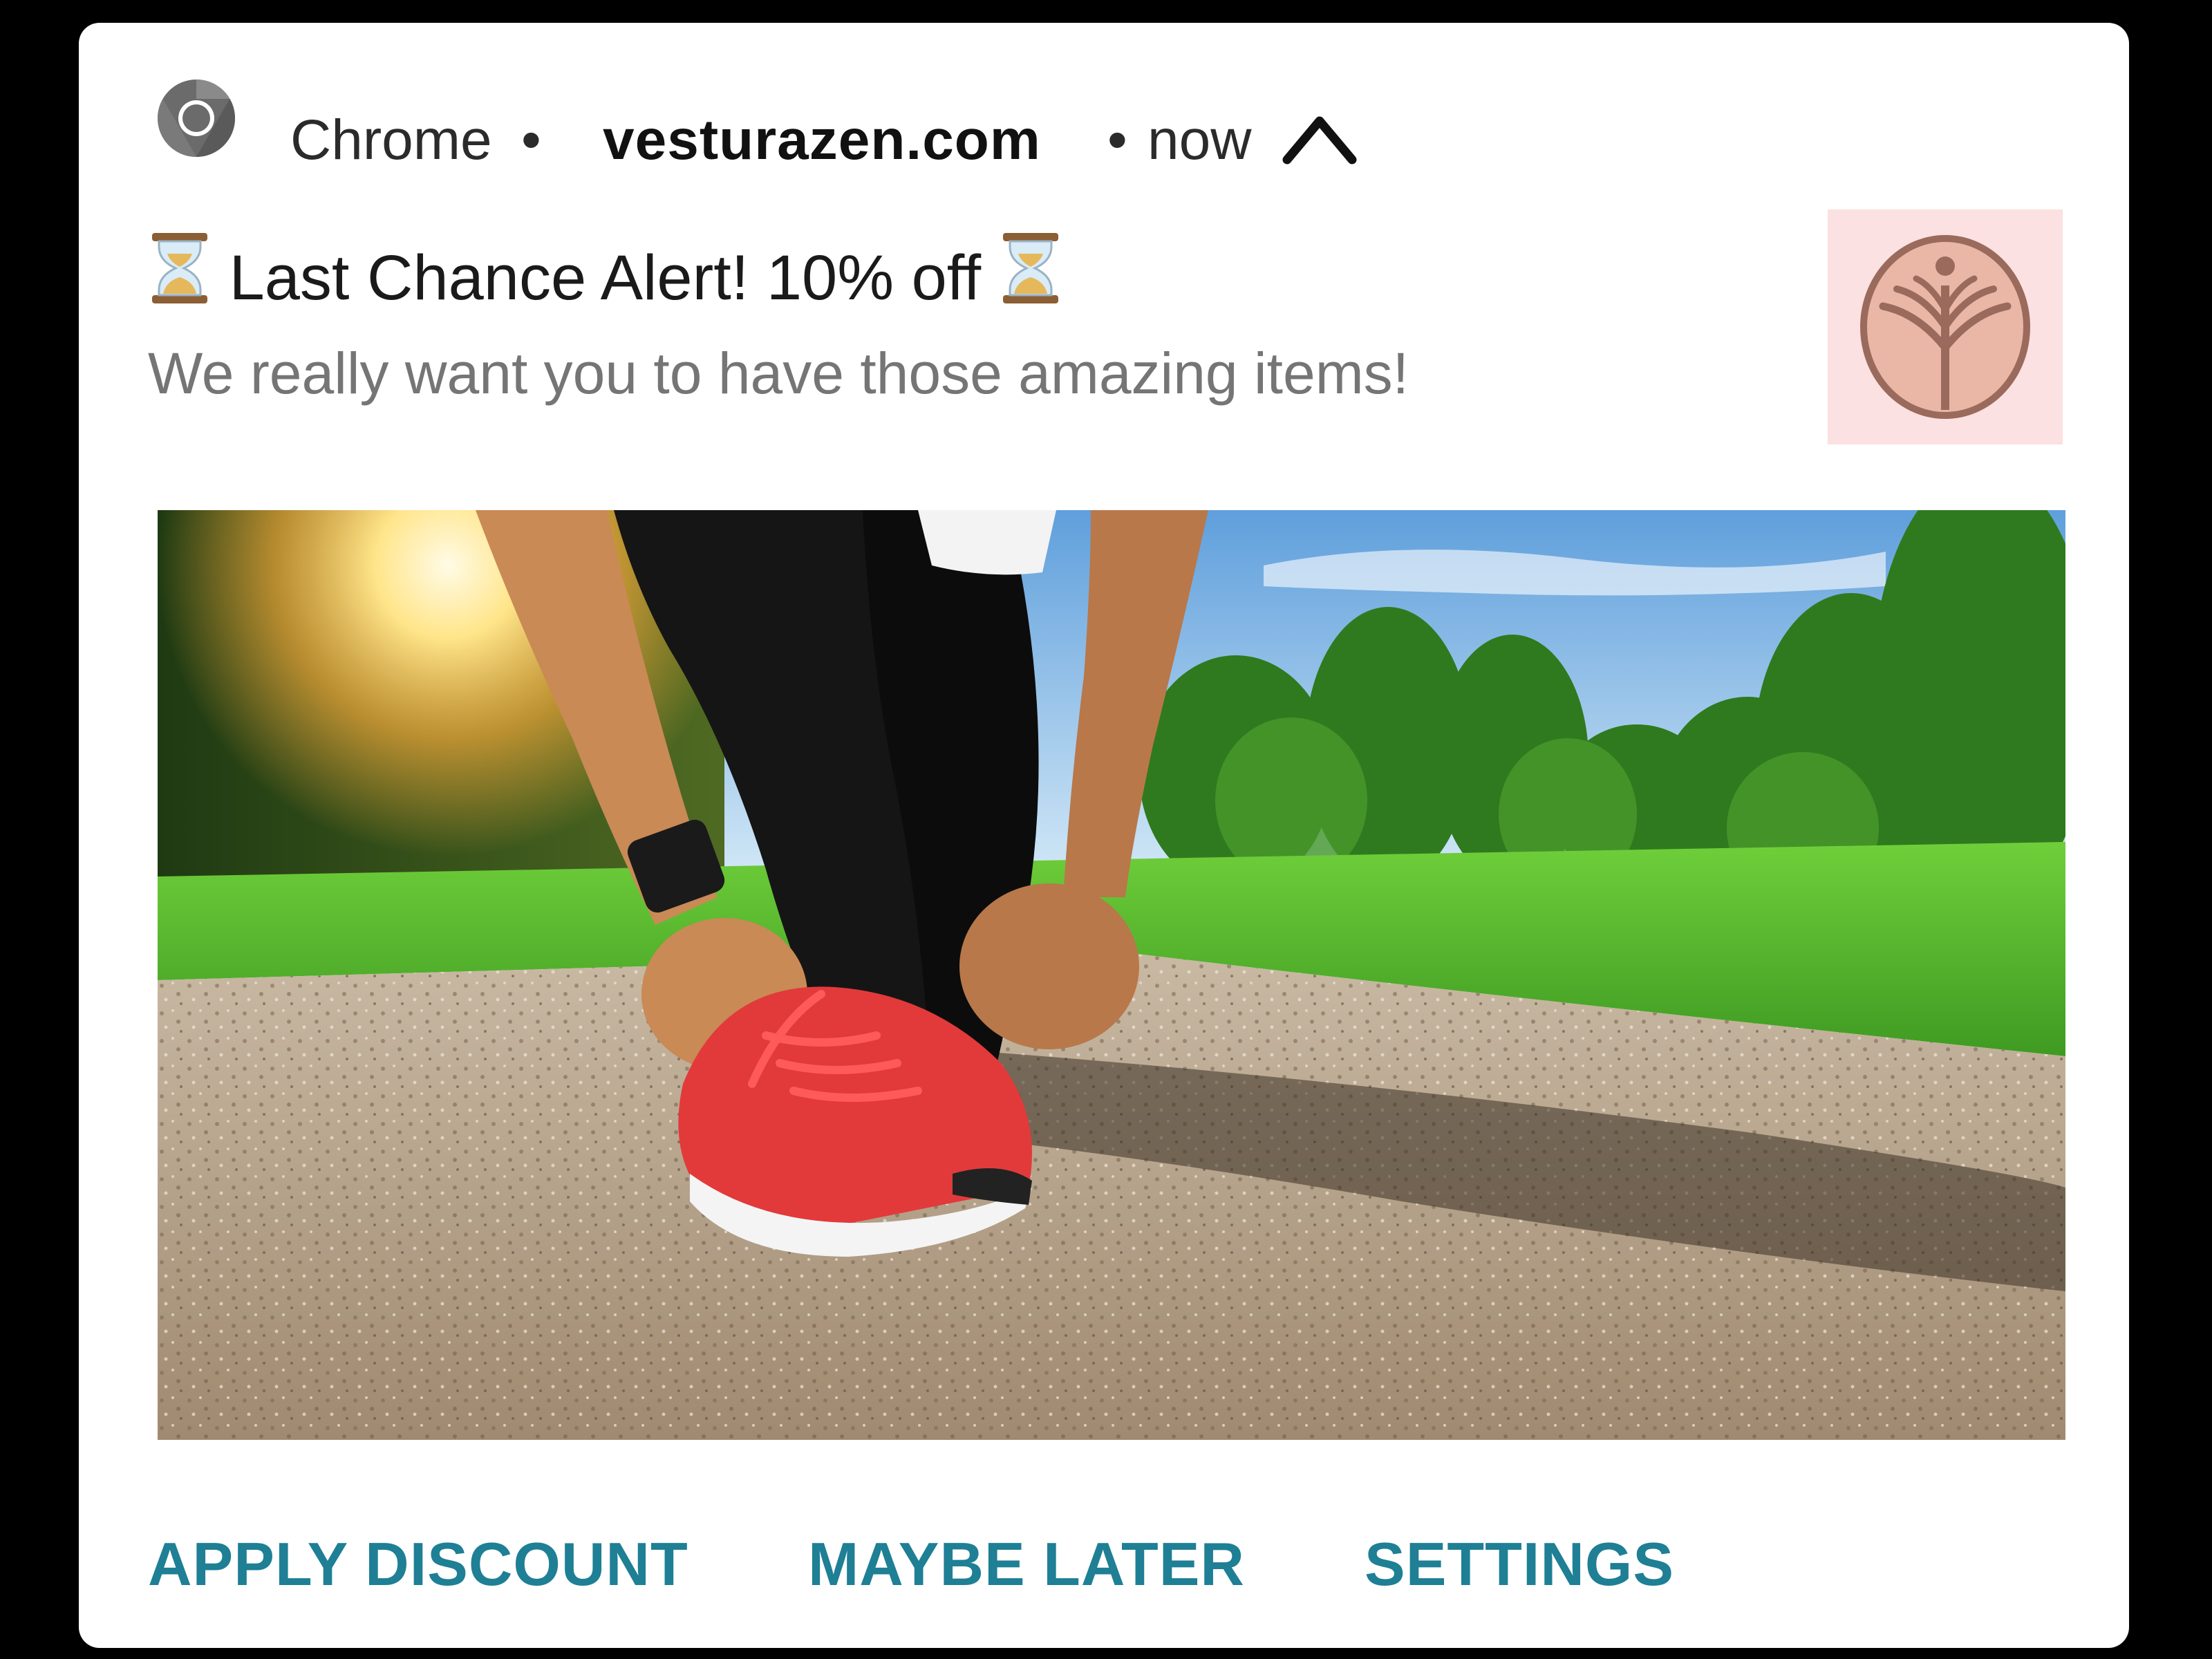 The width and height of the screenshot is (2212, 1659). I want to click on notification-time: now, so click(1199, 140).